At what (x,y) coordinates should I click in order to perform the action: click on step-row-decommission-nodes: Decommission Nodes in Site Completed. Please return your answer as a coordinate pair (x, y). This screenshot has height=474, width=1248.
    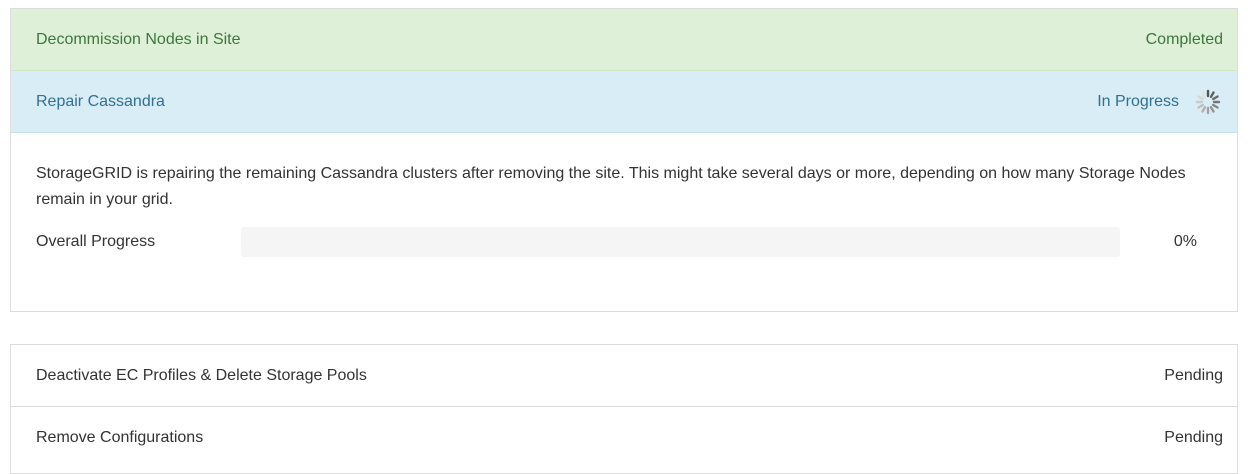
    Looking at the image, I should click on (624, 40).